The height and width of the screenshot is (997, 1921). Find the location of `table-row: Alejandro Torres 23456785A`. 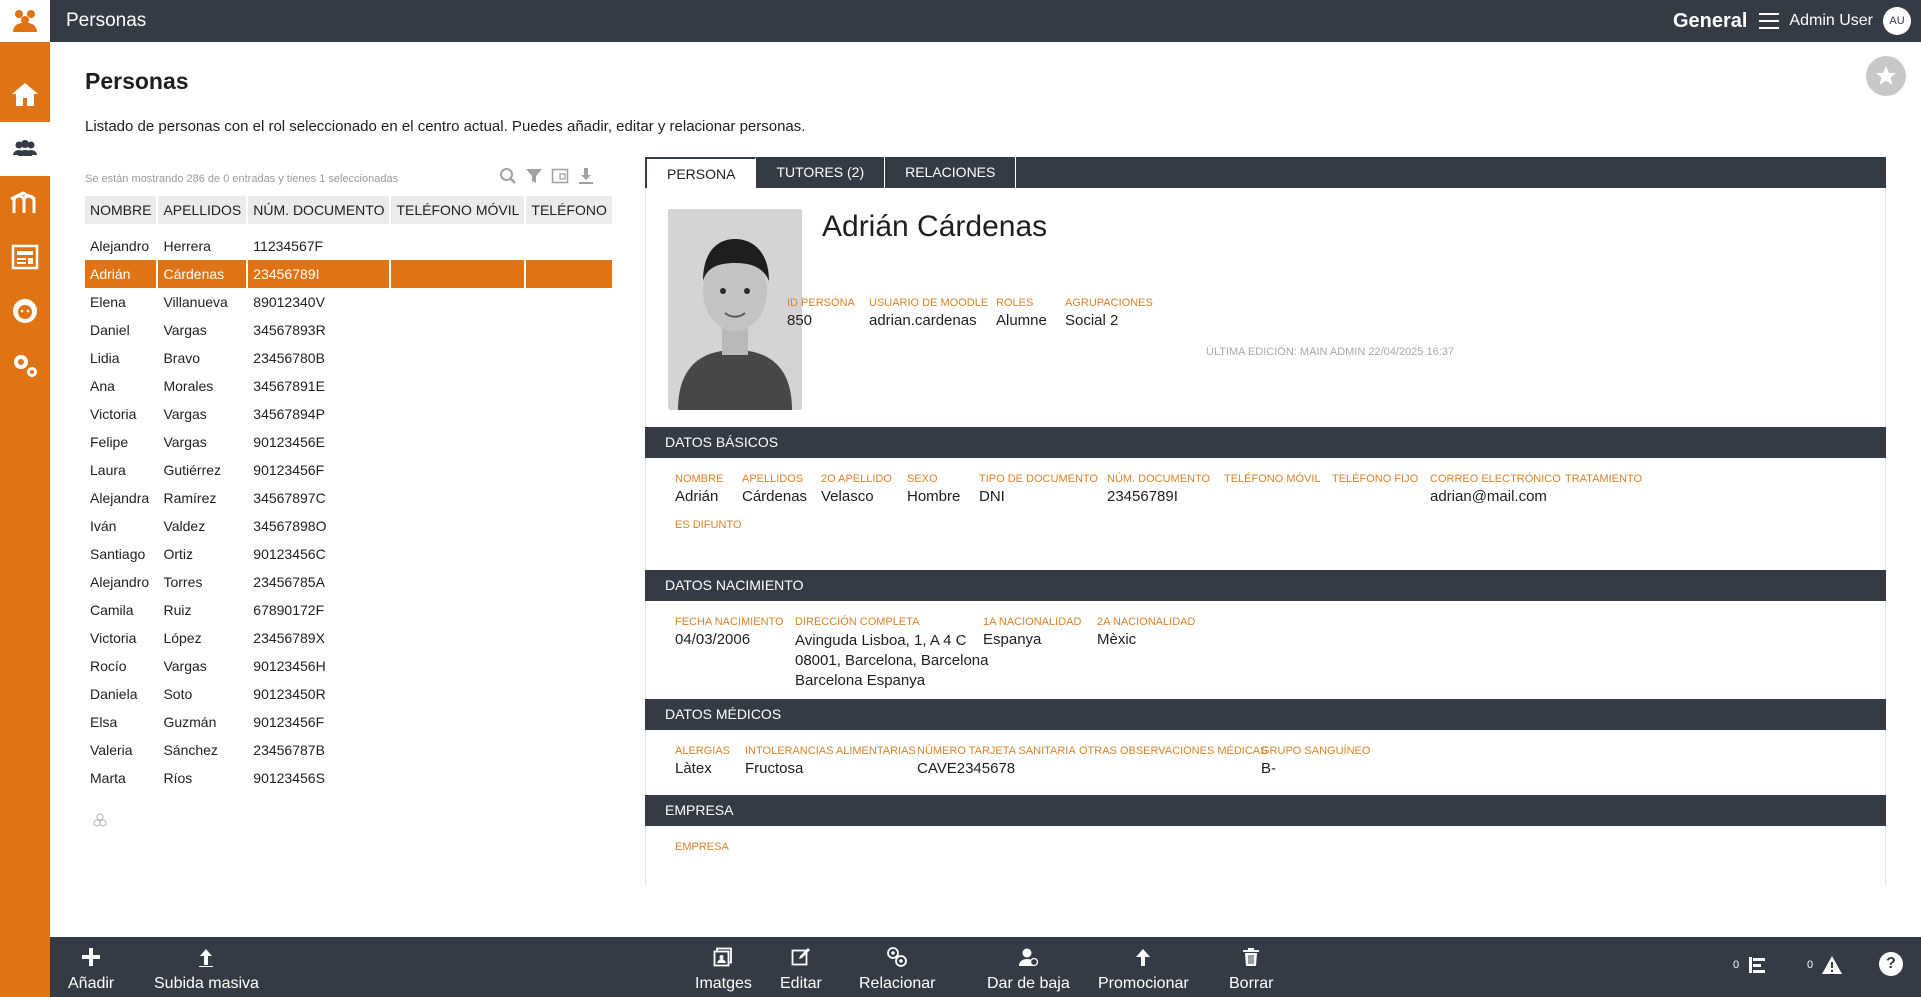

table-row: Alejandro Torres 23456785A is located at coordinates (349, 582).